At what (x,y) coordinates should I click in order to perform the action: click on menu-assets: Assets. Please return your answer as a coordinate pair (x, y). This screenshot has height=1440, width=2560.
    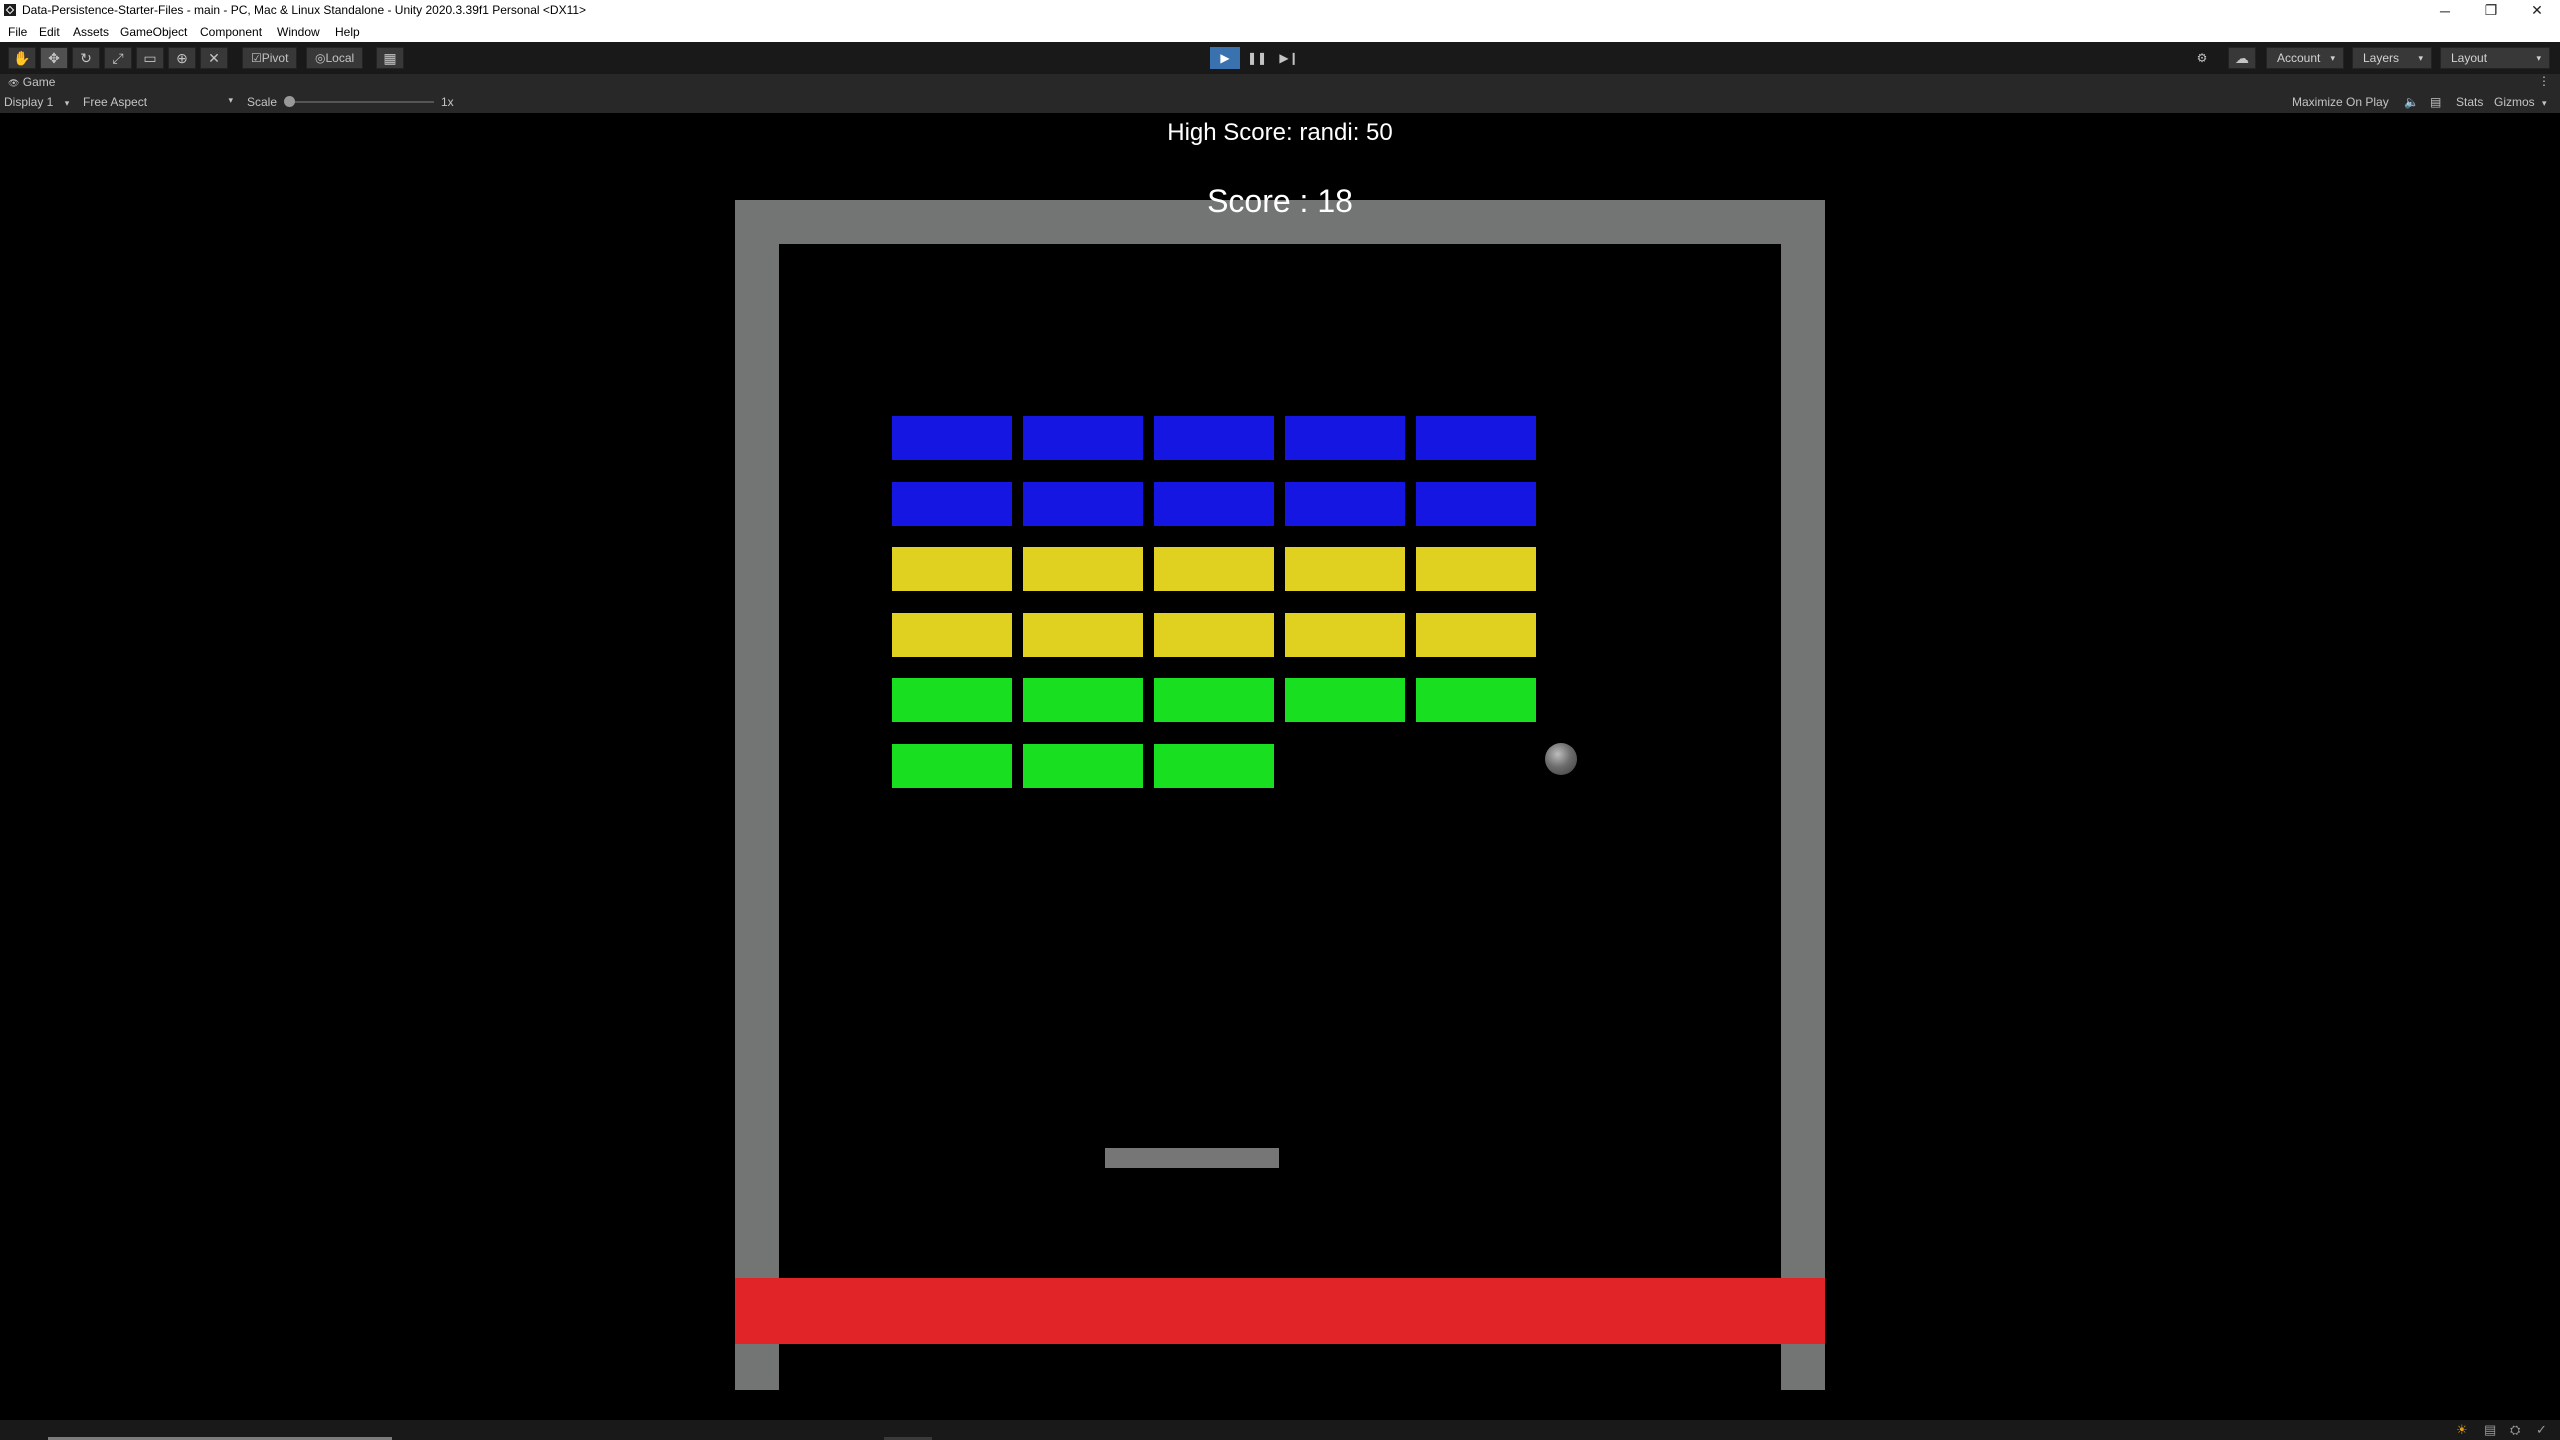
    Looking at the image, I should click on (91, 32).